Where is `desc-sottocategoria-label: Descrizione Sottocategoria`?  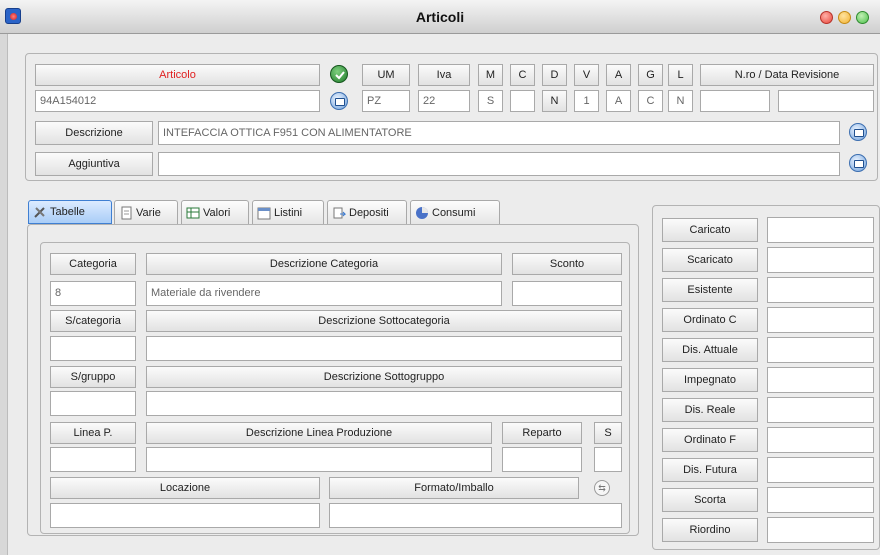
desc-sottocategoria-label: Descrizione Sottocategoria is located at coordinates (384, 321).